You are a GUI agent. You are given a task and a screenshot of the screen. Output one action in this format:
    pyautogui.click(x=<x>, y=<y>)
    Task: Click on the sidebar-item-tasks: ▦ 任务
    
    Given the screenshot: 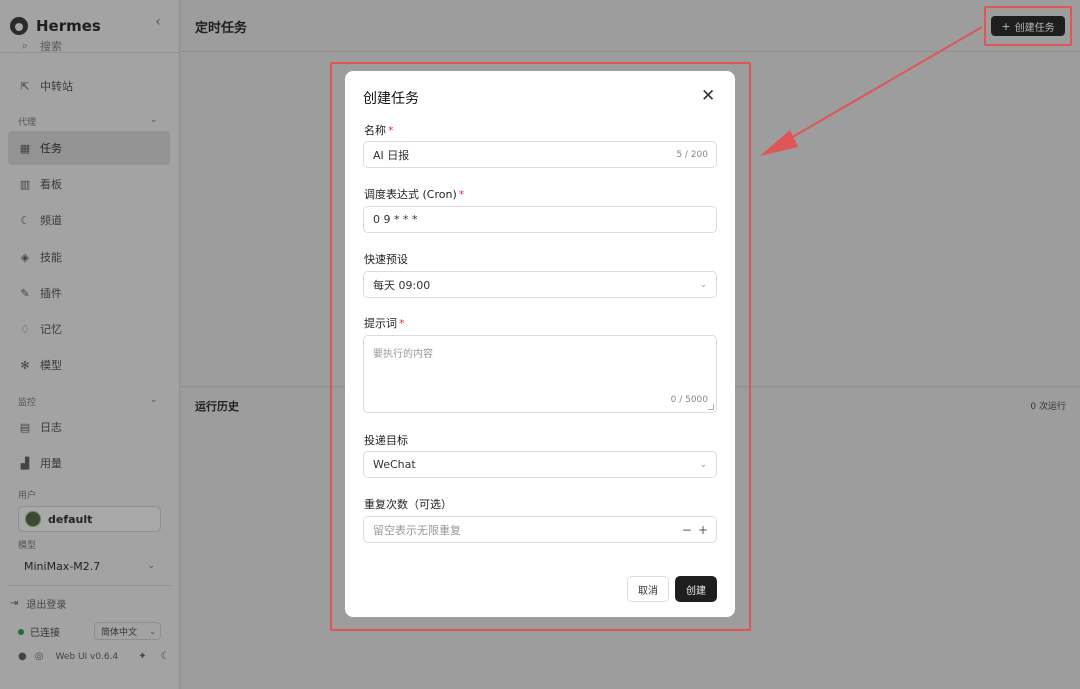 What is the action you would take?
    pyautogui.click(x=89, y=148)
    